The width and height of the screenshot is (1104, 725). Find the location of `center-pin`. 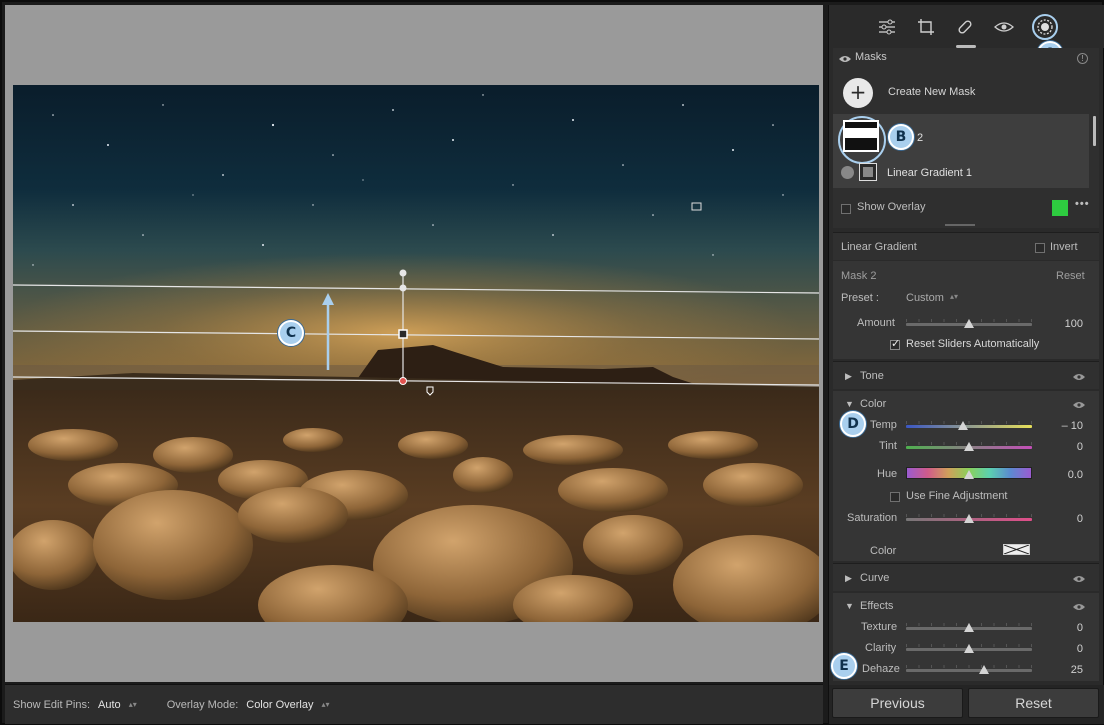

center-pin is located at coordinates (403, 334).